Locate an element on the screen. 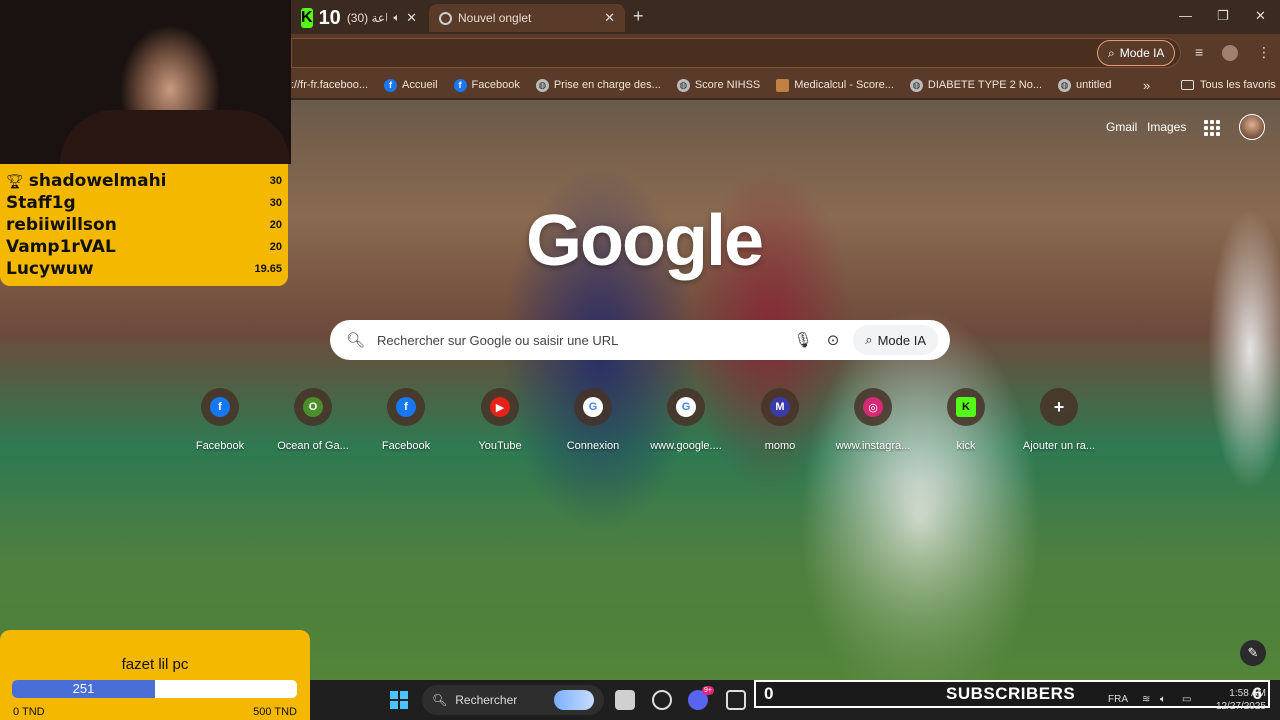 Image resolution: width=1280 pixels, height=720 pixels. mode-ia-label: Mode IA is located at coordinates (901, 340).